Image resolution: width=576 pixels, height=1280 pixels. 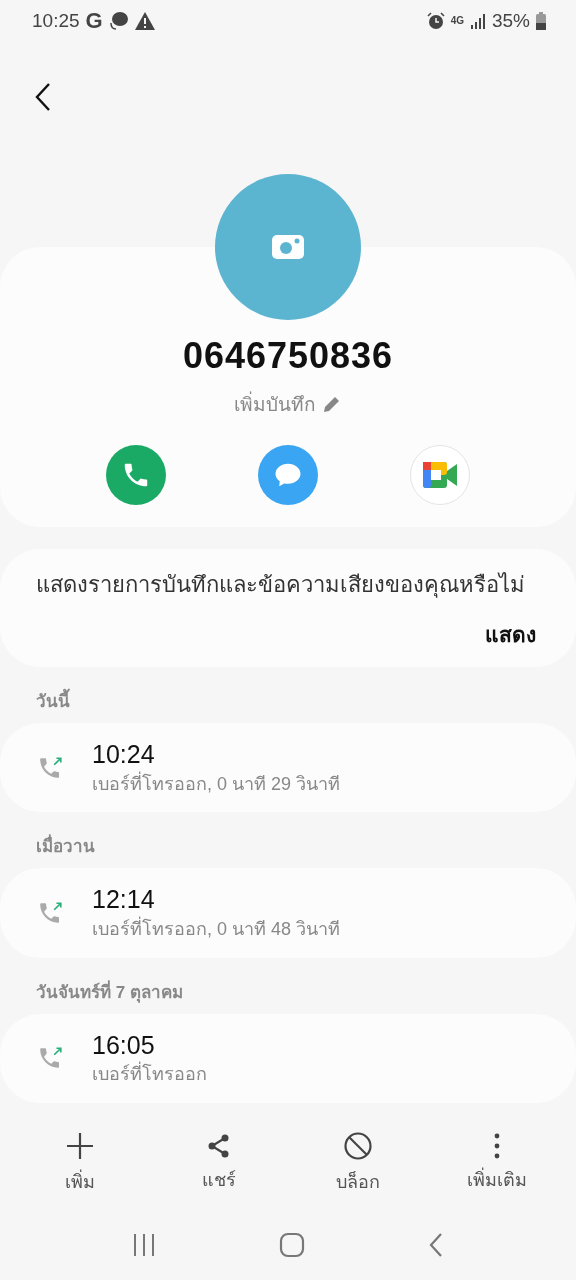 I want to click on call-log-entry: 12:14 เบอร์ที่โทรออก, 0 นาที 48 วินาที, so click(x=288, y=913).